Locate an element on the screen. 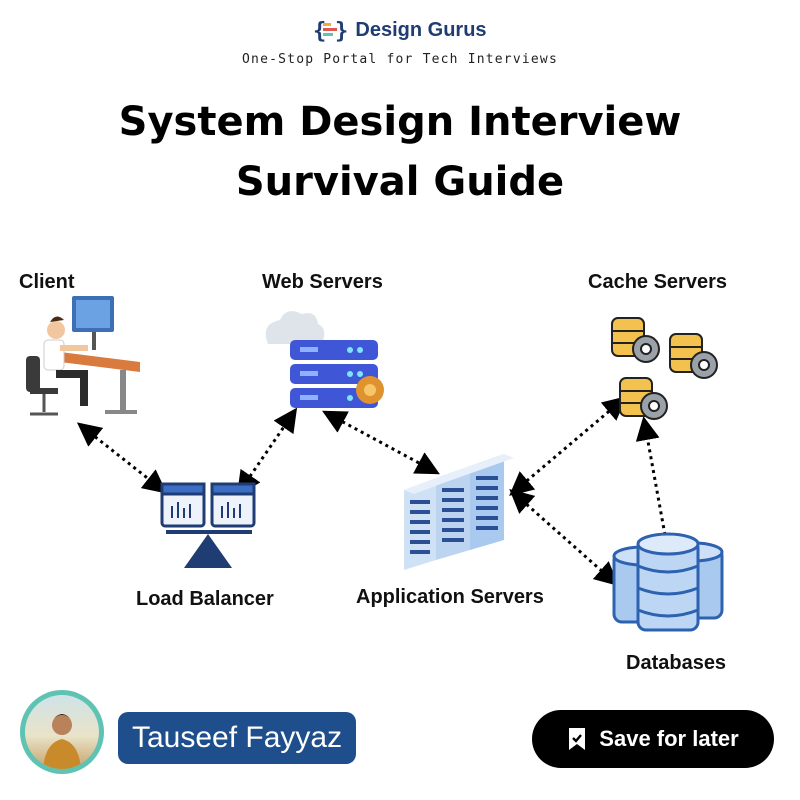 Image resolution: width=800 pixels, height=800 pixels. client-icon is located at coordinates (83, 356).